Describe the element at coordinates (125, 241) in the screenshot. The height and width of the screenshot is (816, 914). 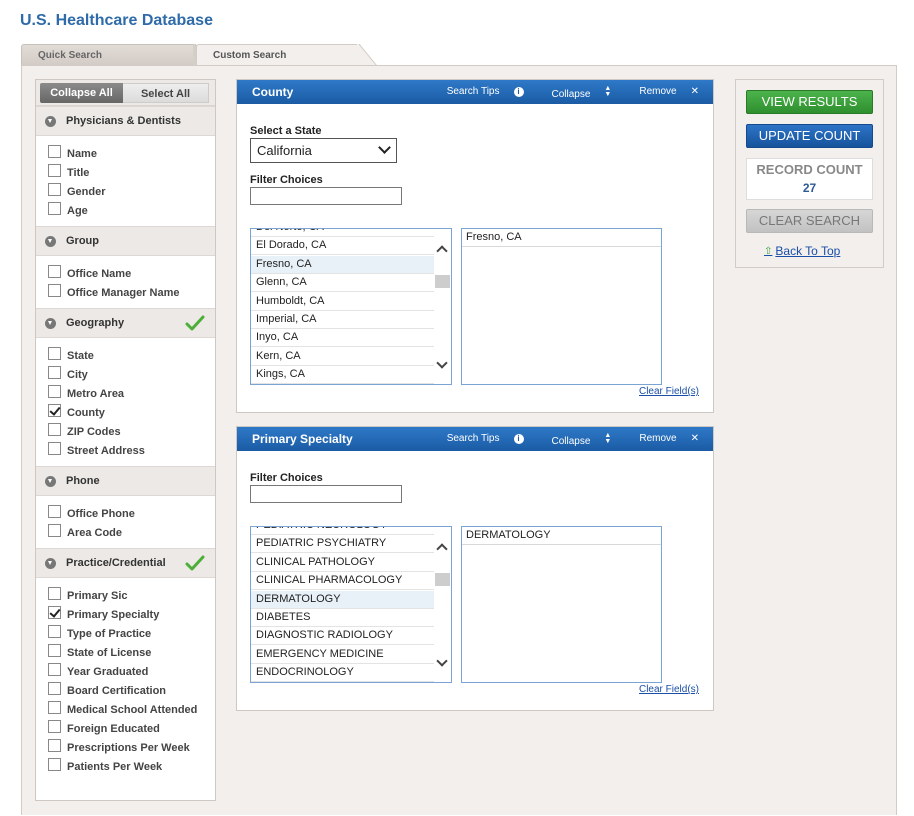
I see `group-header-group: Group` at that location.